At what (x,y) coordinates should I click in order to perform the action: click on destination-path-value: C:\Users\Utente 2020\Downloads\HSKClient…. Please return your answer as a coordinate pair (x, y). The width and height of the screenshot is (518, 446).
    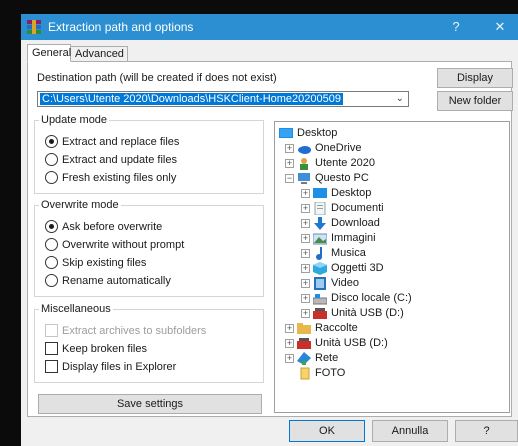
    Looking at the image, I should click on (191, 99).